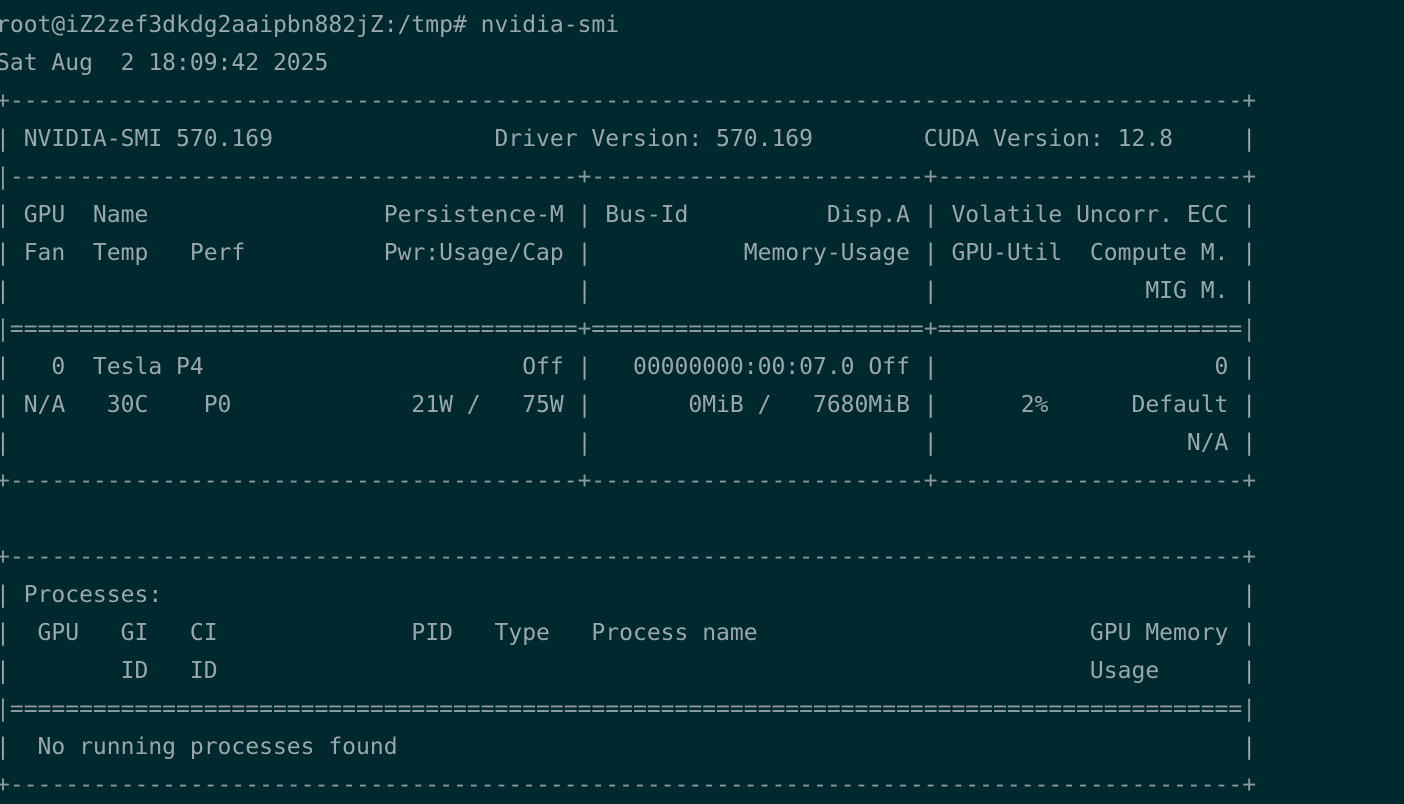 The image size is (1404, 804). What do you see at coordinates (628, 671) in the screenshot?
I see `processes-header-row: | ID ID Usage |` at bounding box center [628, 671].